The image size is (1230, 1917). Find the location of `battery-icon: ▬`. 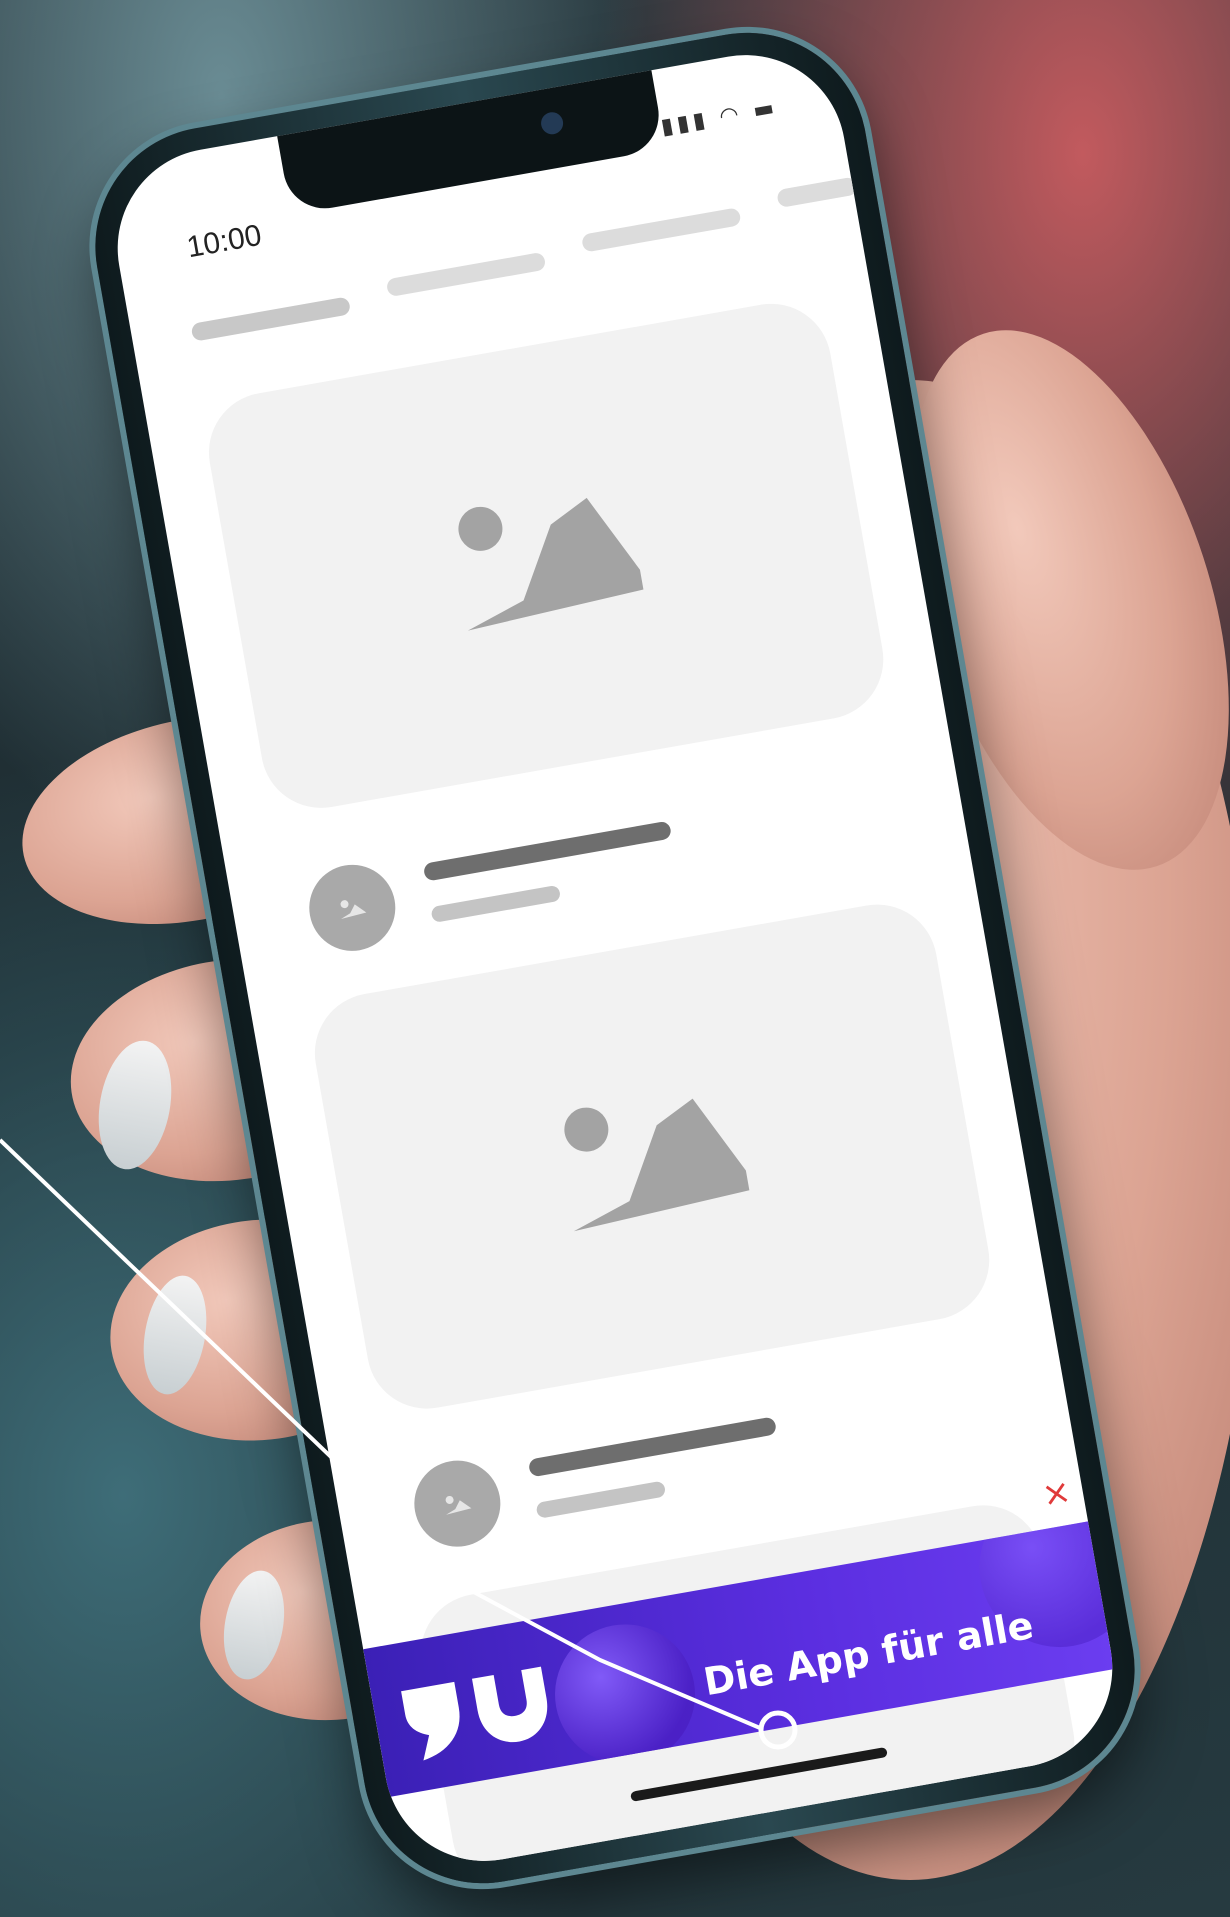

battery-icon: ▬ is located at coordinates (765, 109).